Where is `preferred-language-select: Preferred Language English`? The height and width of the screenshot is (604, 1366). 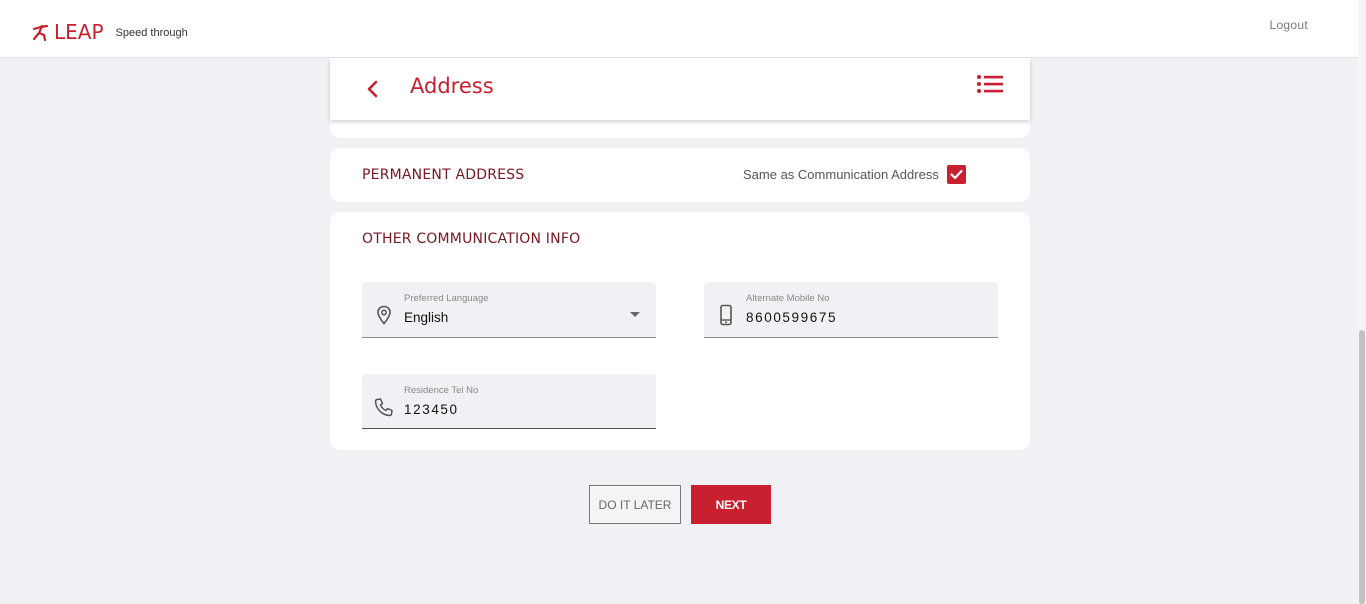 preferred-language-select: Preferred Language English is located at coordinates (509, 310).